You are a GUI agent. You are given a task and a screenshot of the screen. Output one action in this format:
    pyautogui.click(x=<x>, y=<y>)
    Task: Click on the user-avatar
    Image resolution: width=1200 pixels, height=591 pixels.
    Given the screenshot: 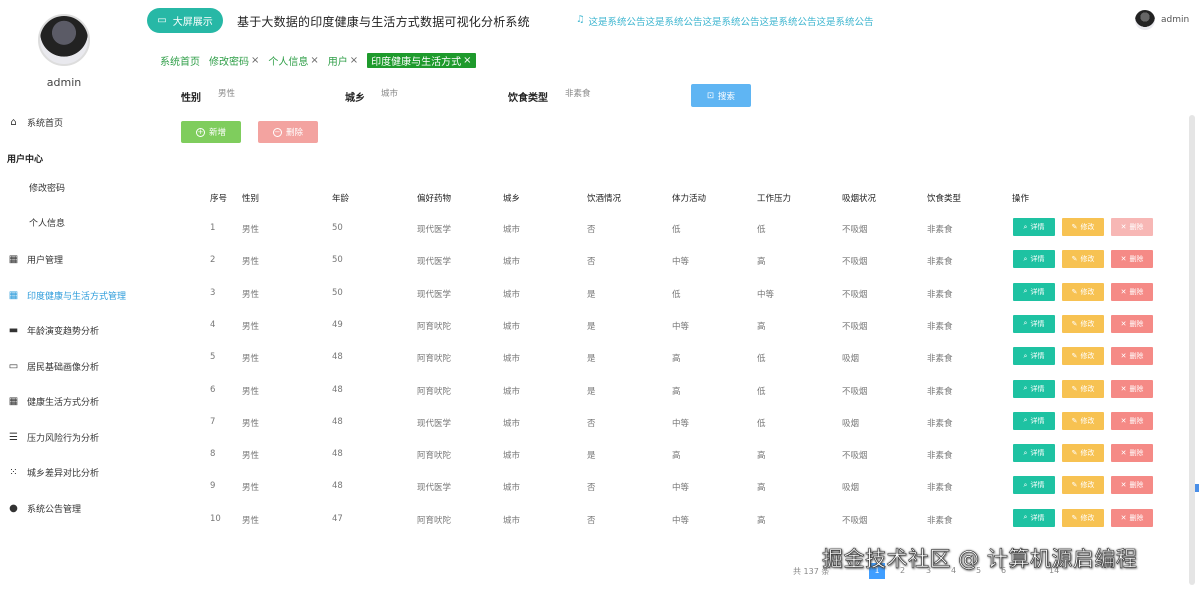 What is the action you would take?
    pyautogui.click(x=1145, y=20)
    